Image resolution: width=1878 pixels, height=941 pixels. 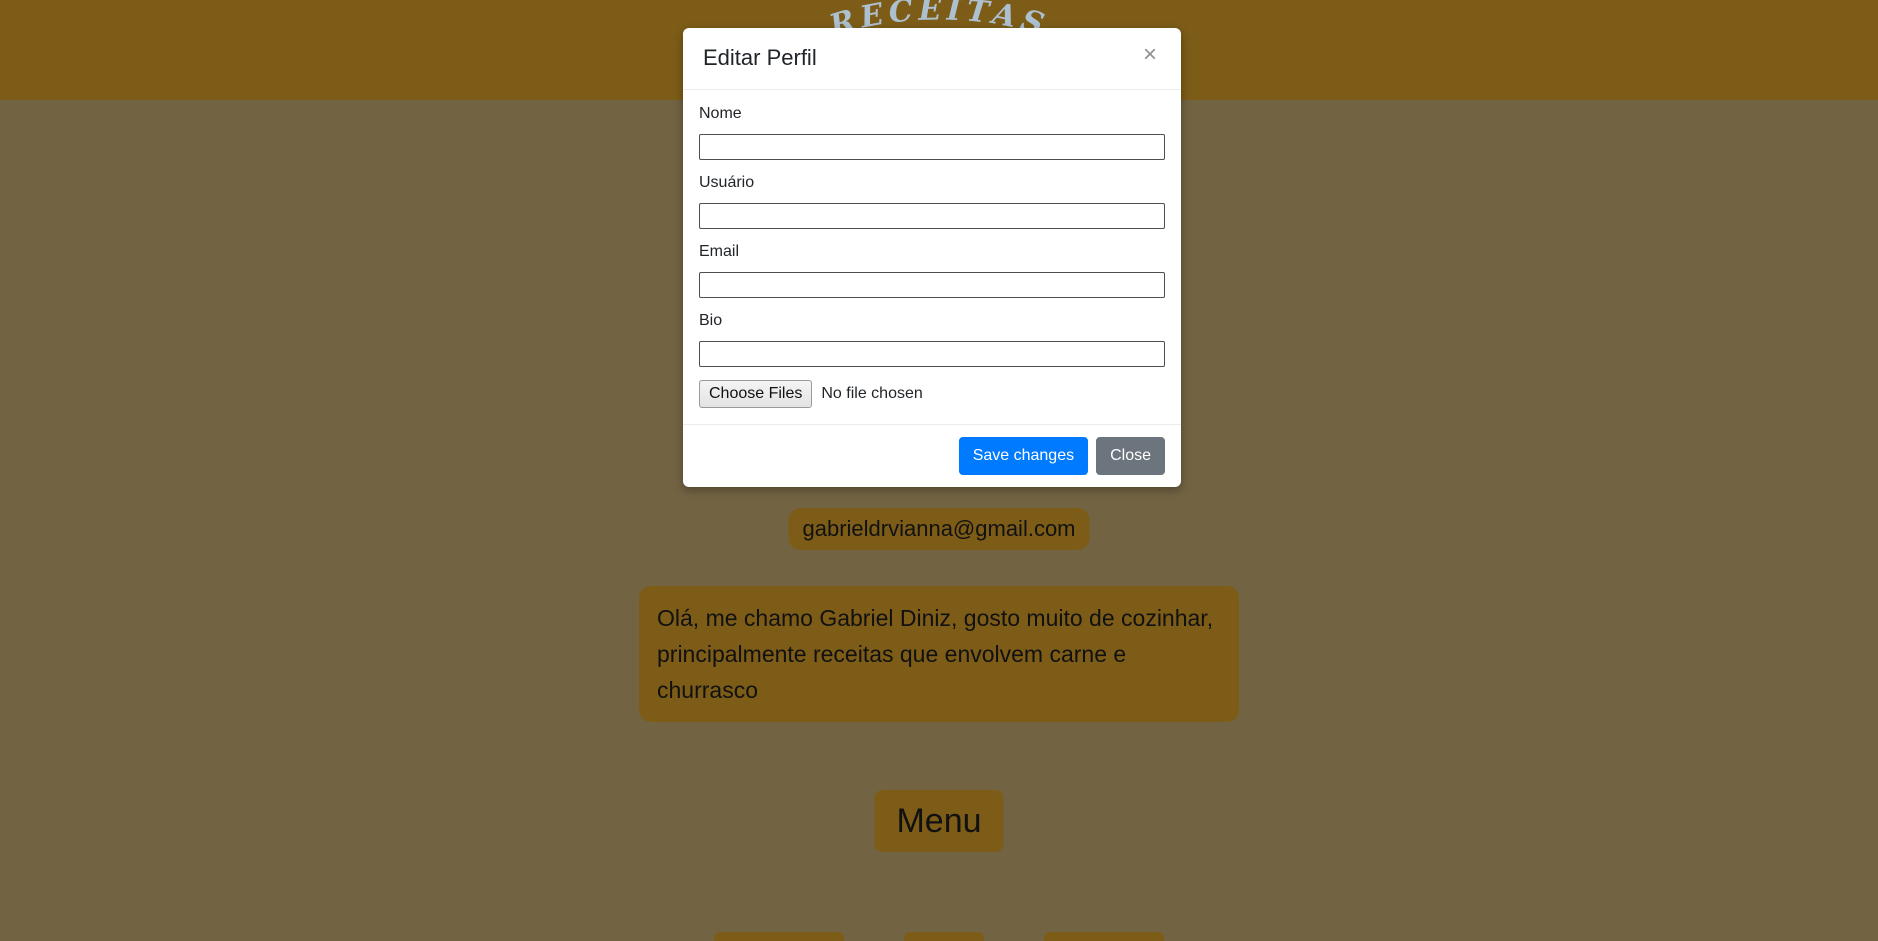 I want to click on profile-email: gabrieldrvianna@gmail.com, so click(x=939, y=529).